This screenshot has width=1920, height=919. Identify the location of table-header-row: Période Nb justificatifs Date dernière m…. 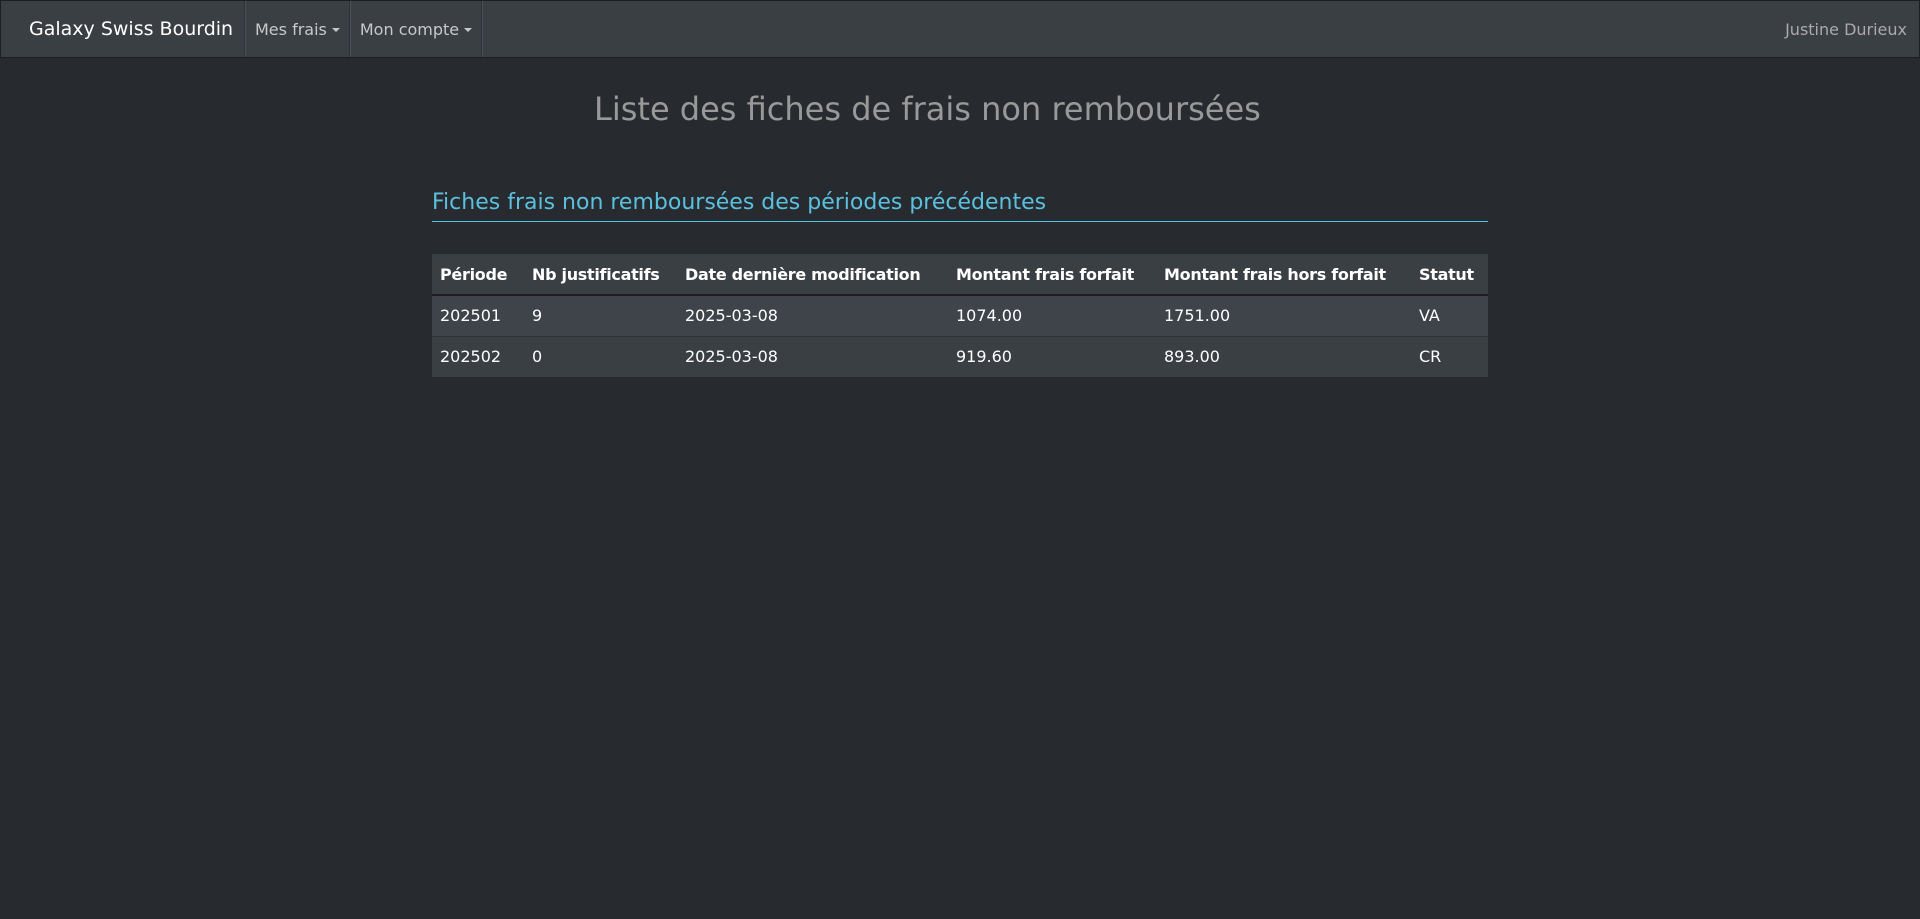
(960, 275).